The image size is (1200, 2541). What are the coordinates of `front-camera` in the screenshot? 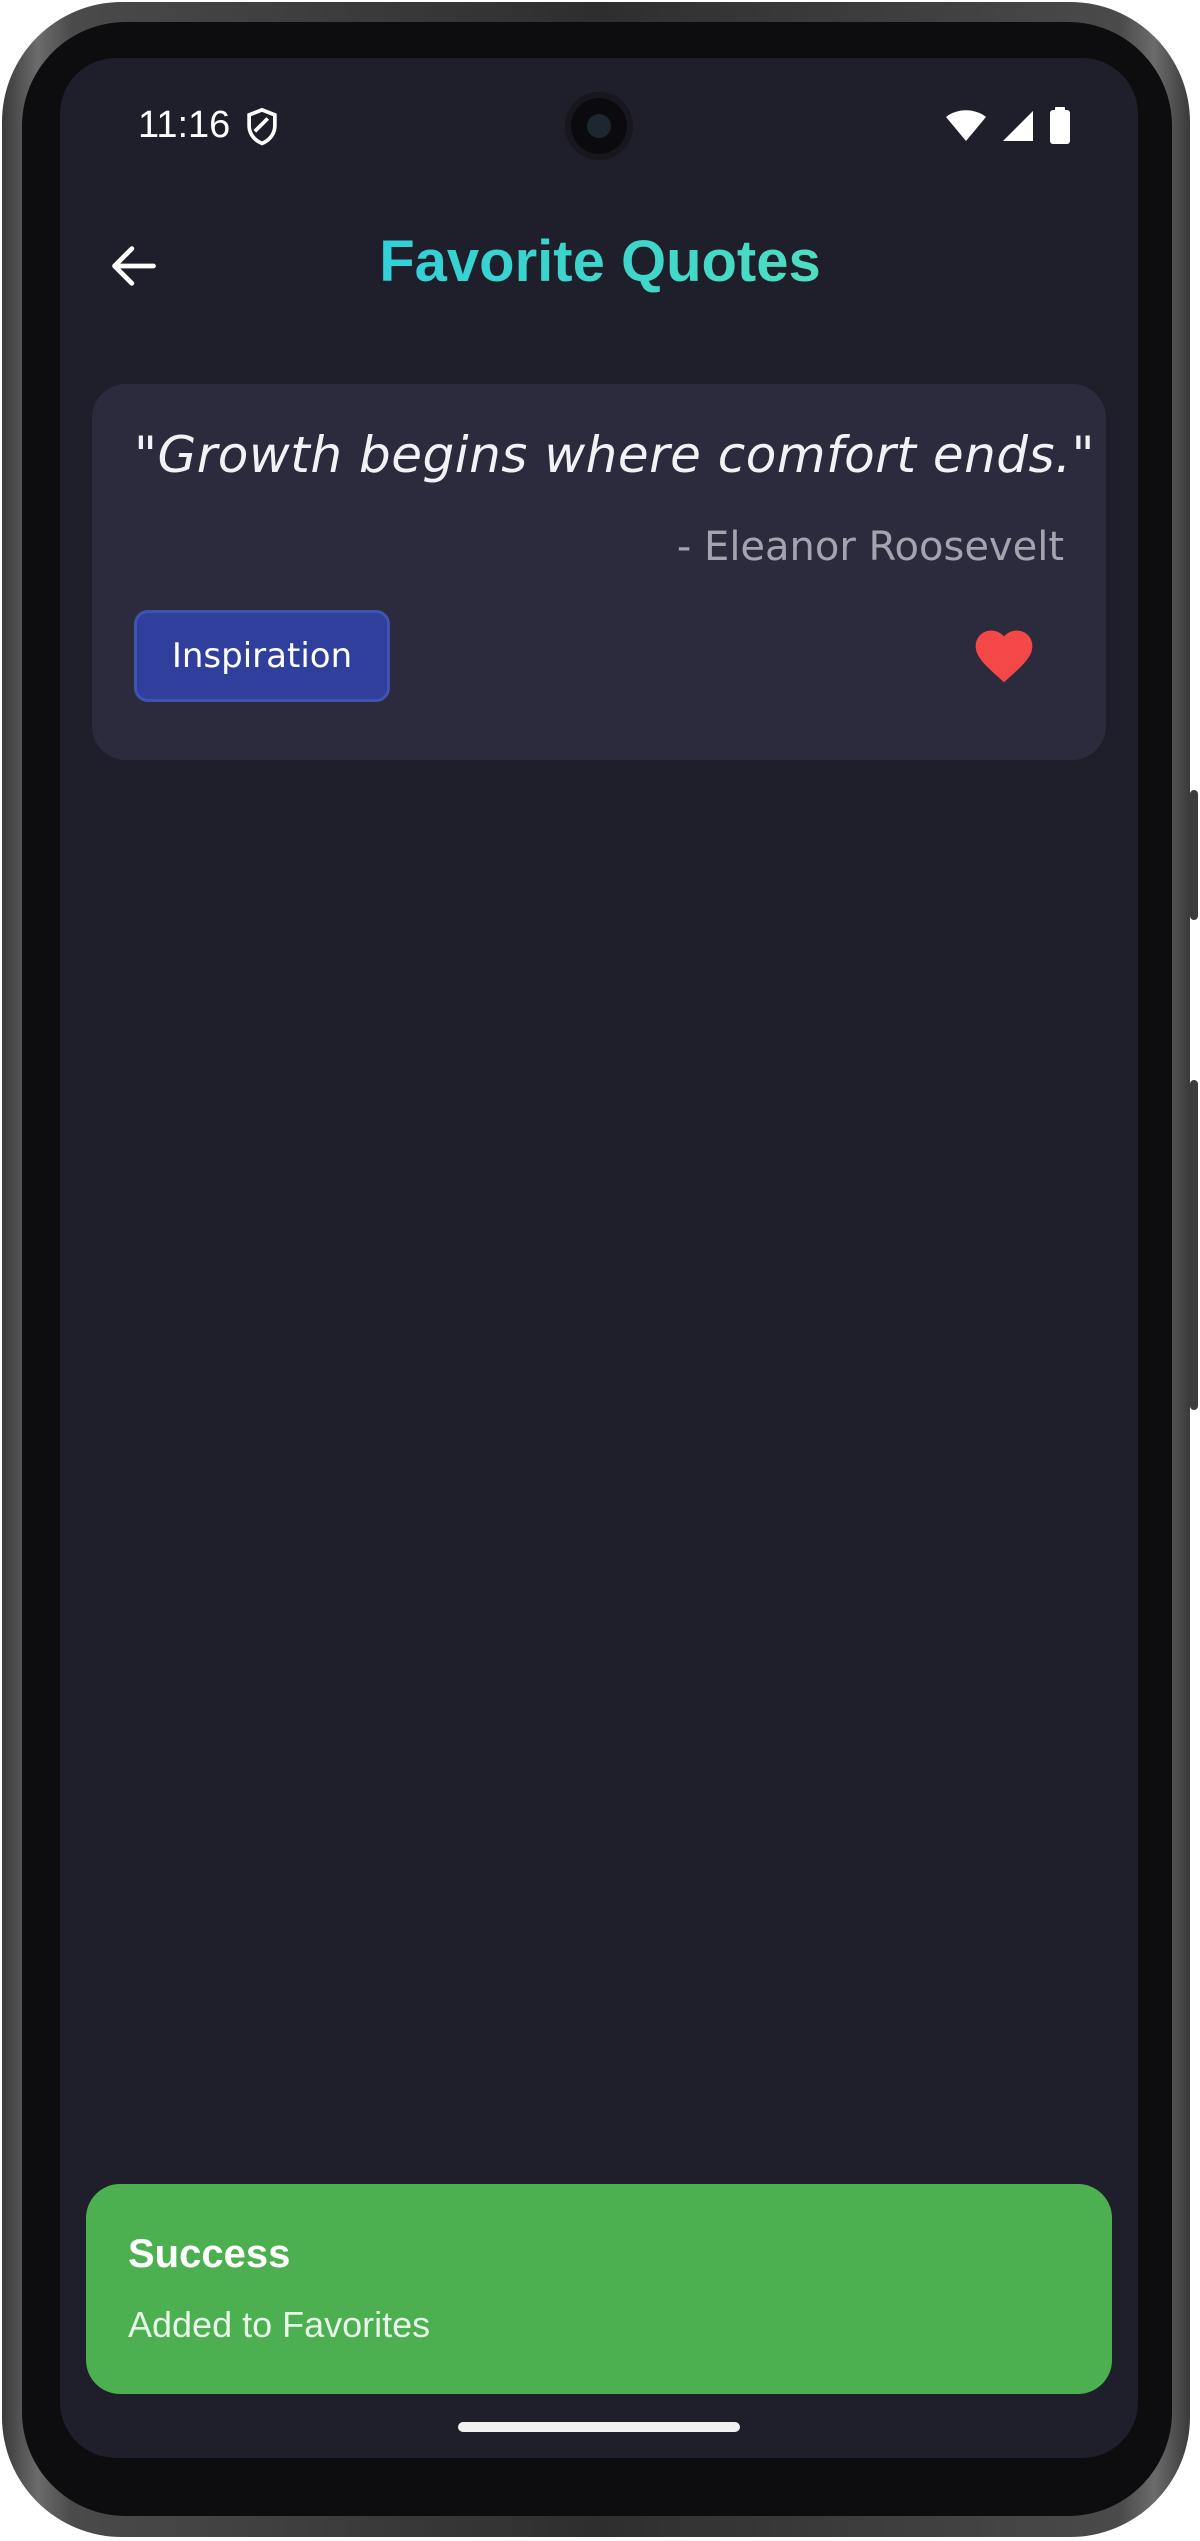 It's located at (599, 126).